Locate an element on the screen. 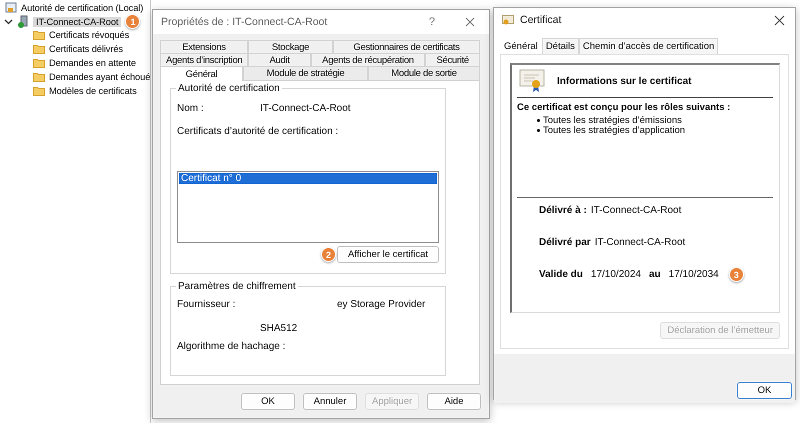 The width and height of the screenshot is (800, 423). dialog-button: Aide is located at coordinates (454, 401).